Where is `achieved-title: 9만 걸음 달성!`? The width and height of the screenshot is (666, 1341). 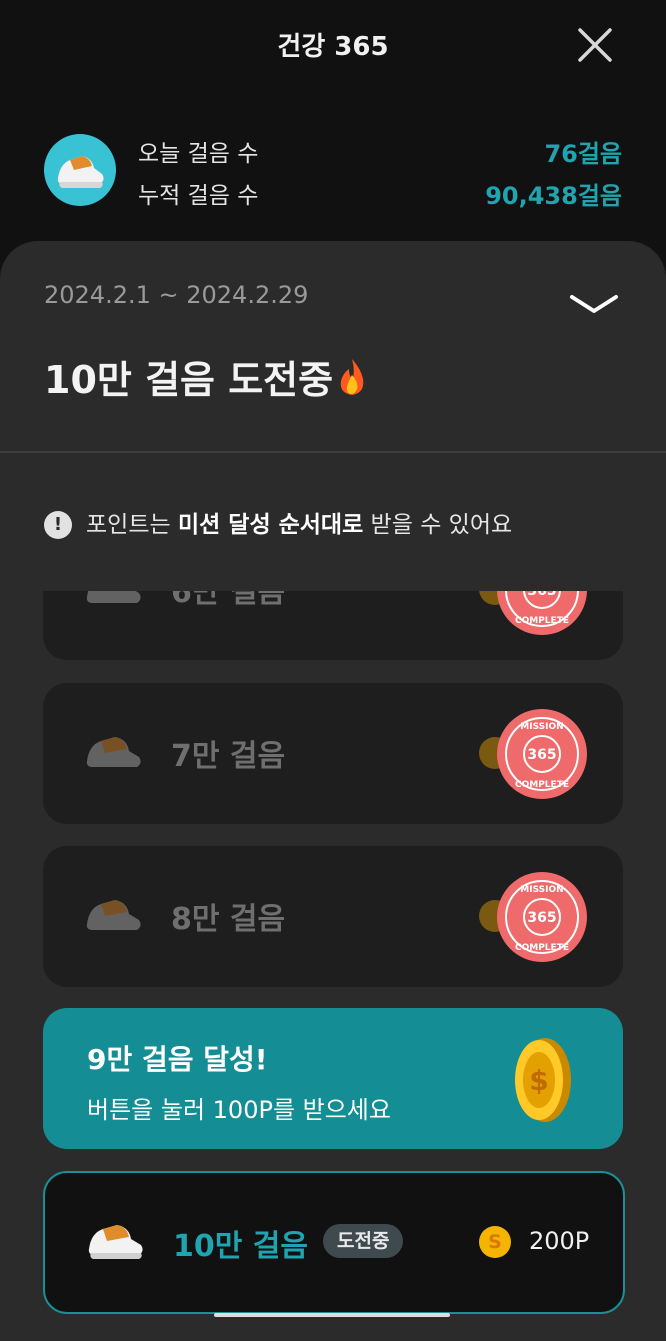
achieved-title: 9만 걸음 달성! is located at coordinates (177, 1059).